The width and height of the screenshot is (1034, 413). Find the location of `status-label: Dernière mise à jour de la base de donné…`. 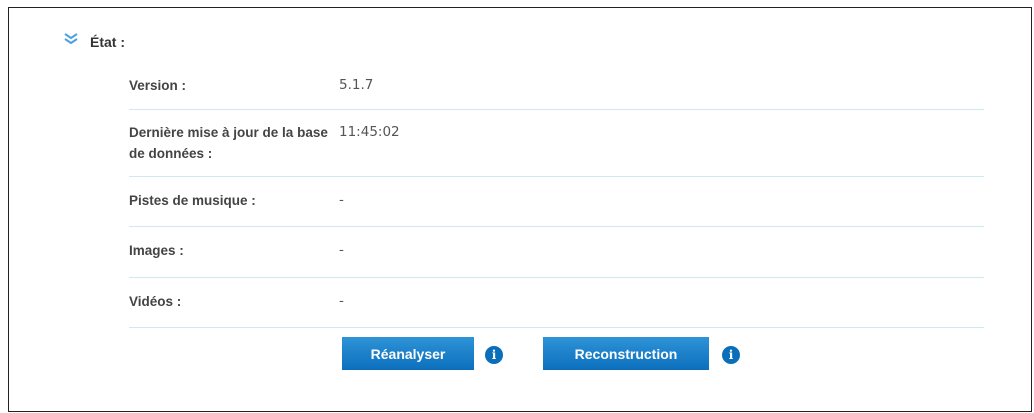

status-label: Dernière mise à jour de la base de donné… is located at coordinates (228, 143).